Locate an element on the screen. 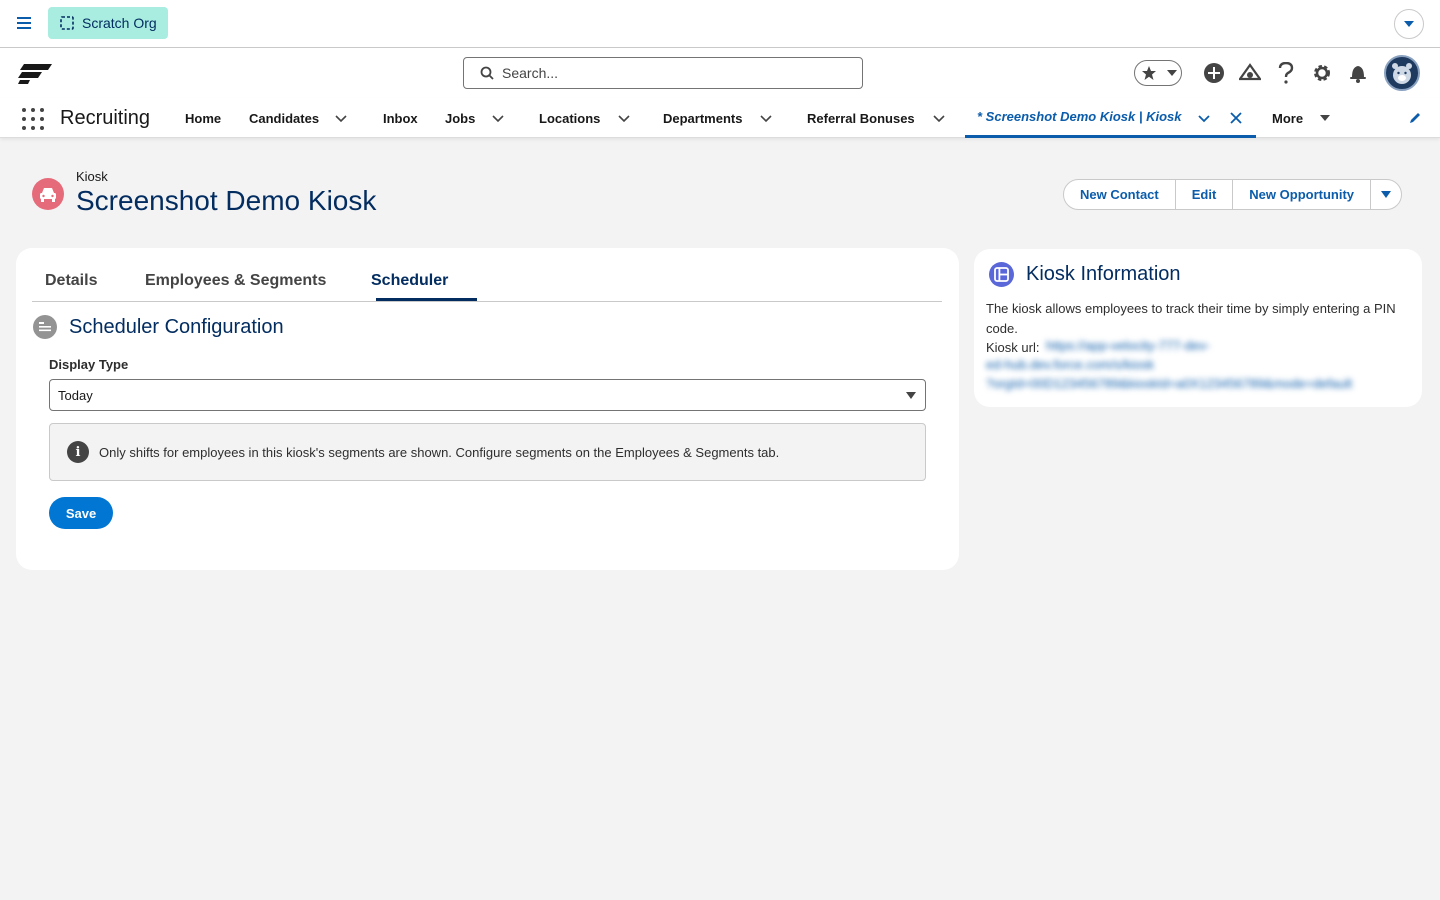 The image size is (1440, 900). scratch-org-label: Scratch Org is located at coordinates (119, 23).